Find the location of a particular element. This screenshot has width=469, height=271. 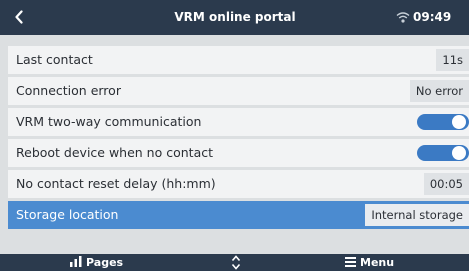

pages-label: Pages is located at coordinates (105, 262).